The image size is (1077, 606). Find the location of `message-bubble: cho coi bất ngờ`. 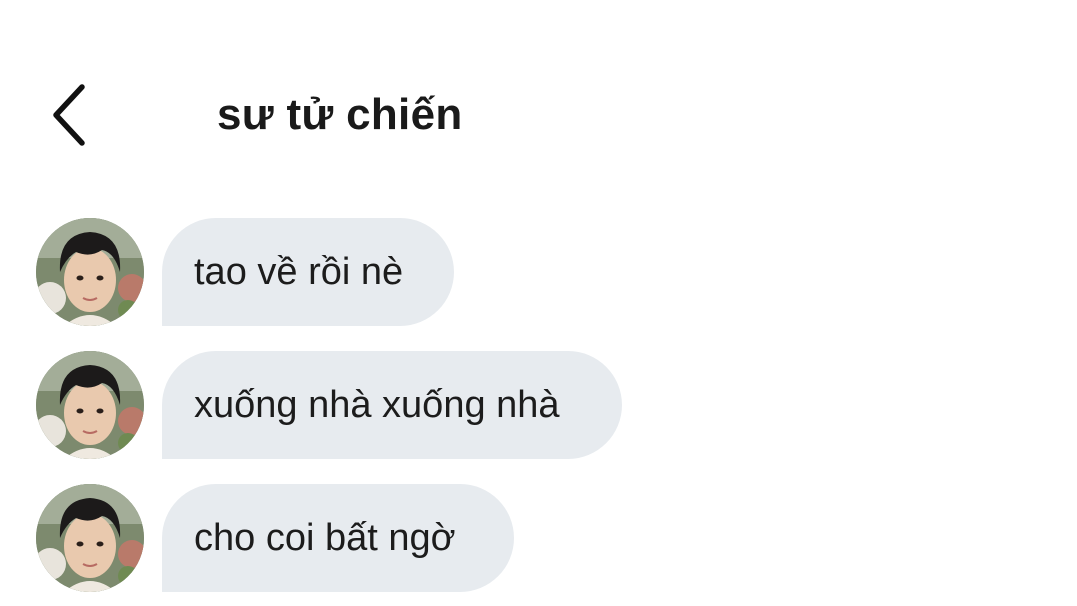

message-bubble: cho coi bất ngờ is located at coordinates (338, 538).